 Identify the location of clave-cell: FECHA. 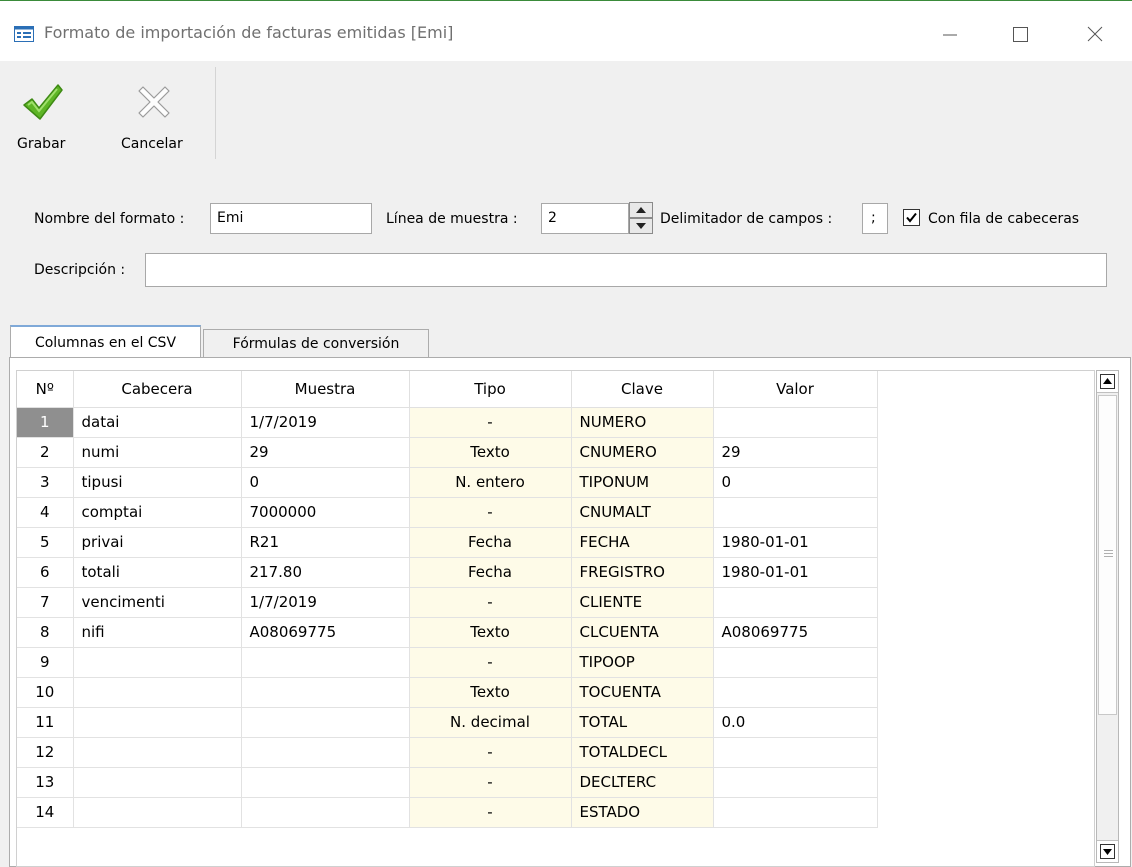
(642, 542).